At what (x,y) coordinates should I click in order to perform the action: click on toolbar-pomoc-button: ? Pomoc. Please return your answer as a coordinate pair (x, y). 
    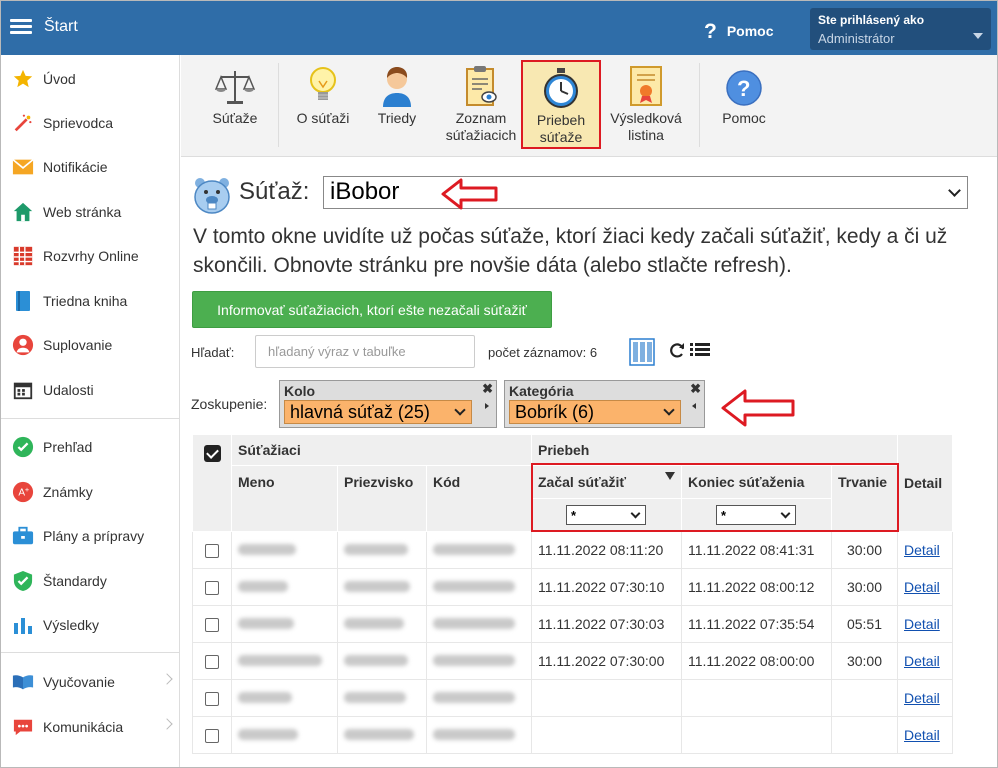
    Looking at the image, I should click on (744, 106).